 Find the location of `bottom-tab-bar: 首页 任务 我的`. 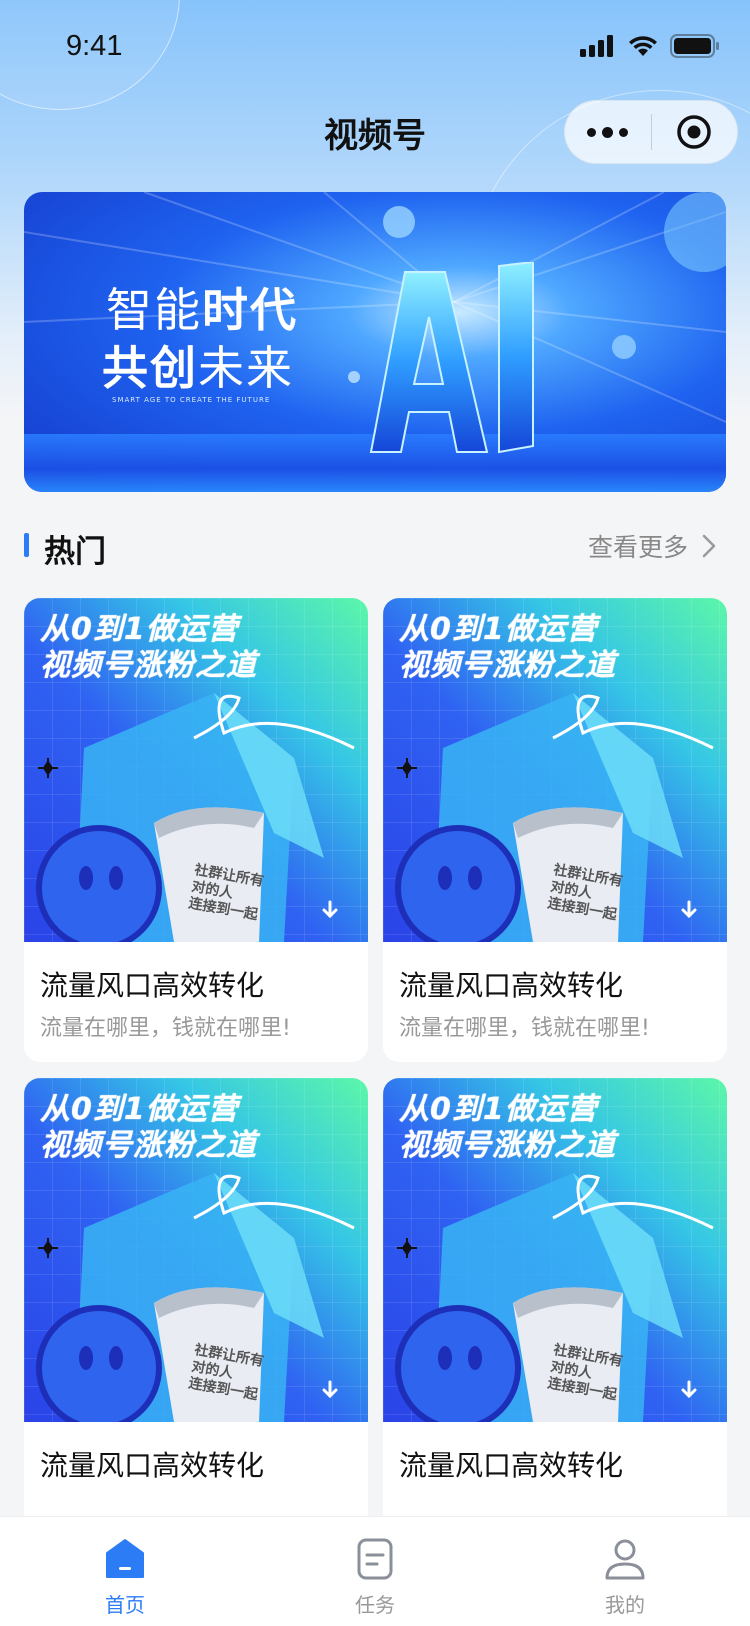

bottom-tab-bar: 首页 任务 我的 is located at coordinates (375, 1571).